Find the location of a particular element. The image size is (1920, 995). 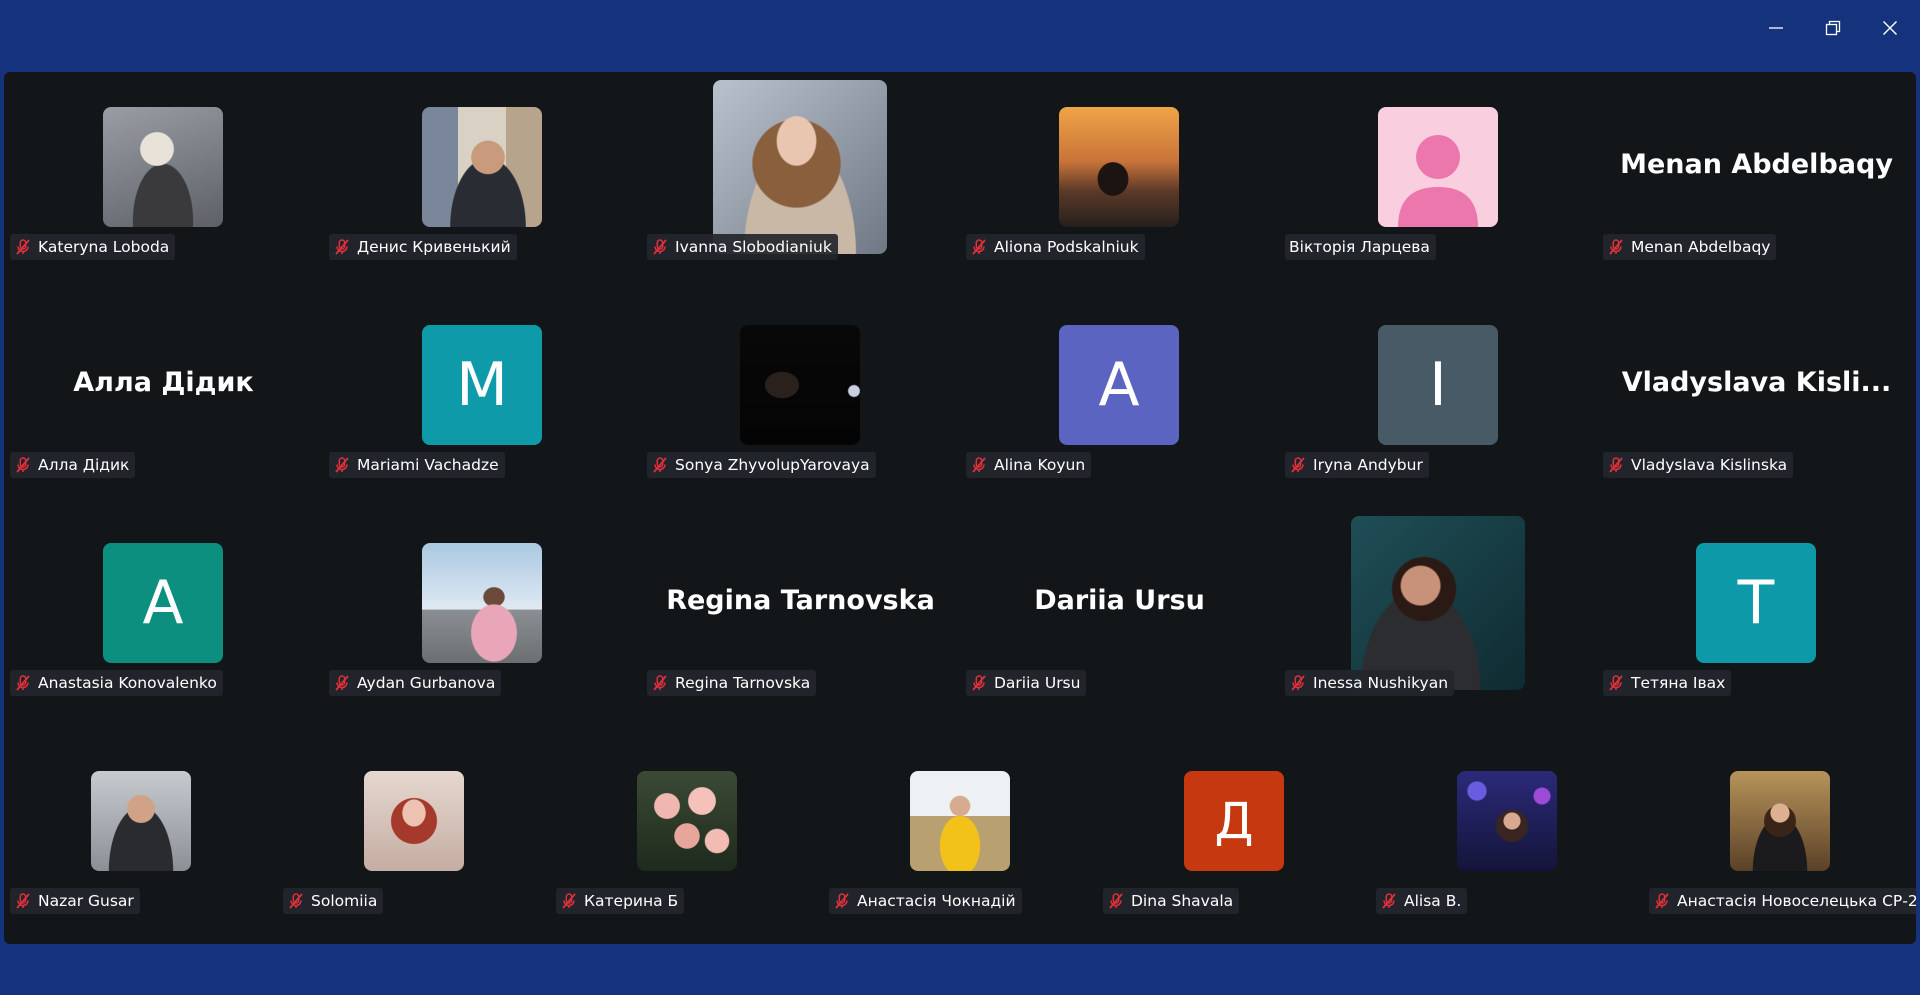

close-icon is located at coordinates (1890, 28).